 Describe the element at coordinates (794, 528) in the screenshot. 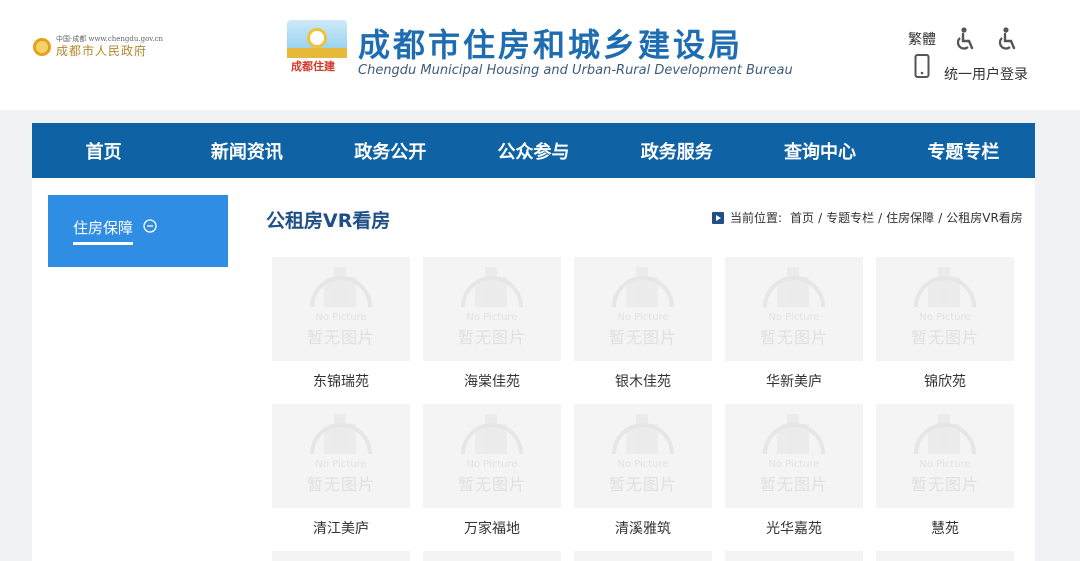

I see `property-name: 光华嘉苑` at that location.